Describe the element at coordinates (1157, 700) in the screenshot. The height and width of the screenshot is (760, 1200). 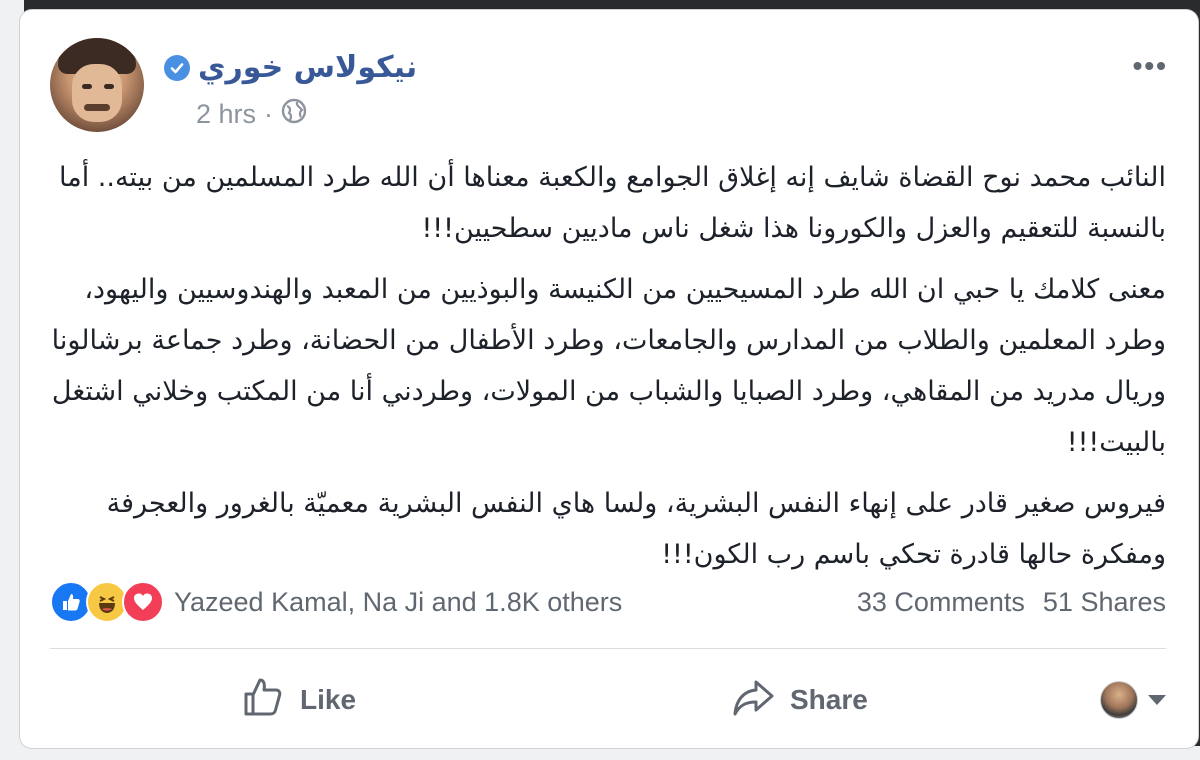
I see `chevron-down-icon` at that location.